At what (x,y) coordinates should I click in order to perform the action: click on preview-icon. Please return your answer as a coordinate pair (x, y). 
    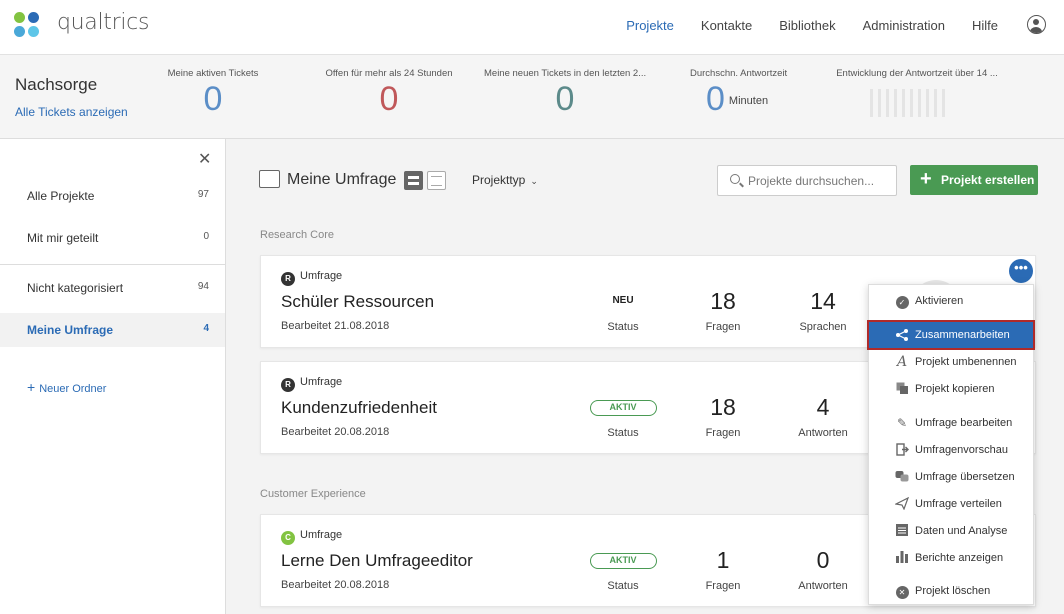
    Looking at the image, I should click on (902, 450).